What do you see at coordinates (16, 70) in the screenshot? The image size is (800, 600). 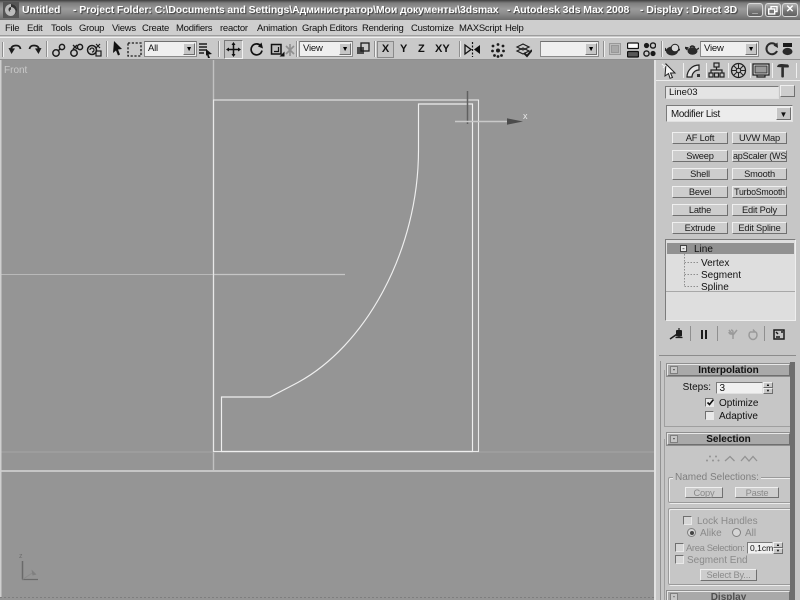 I see `svg-text: Front` at bounding box center [16, 70].